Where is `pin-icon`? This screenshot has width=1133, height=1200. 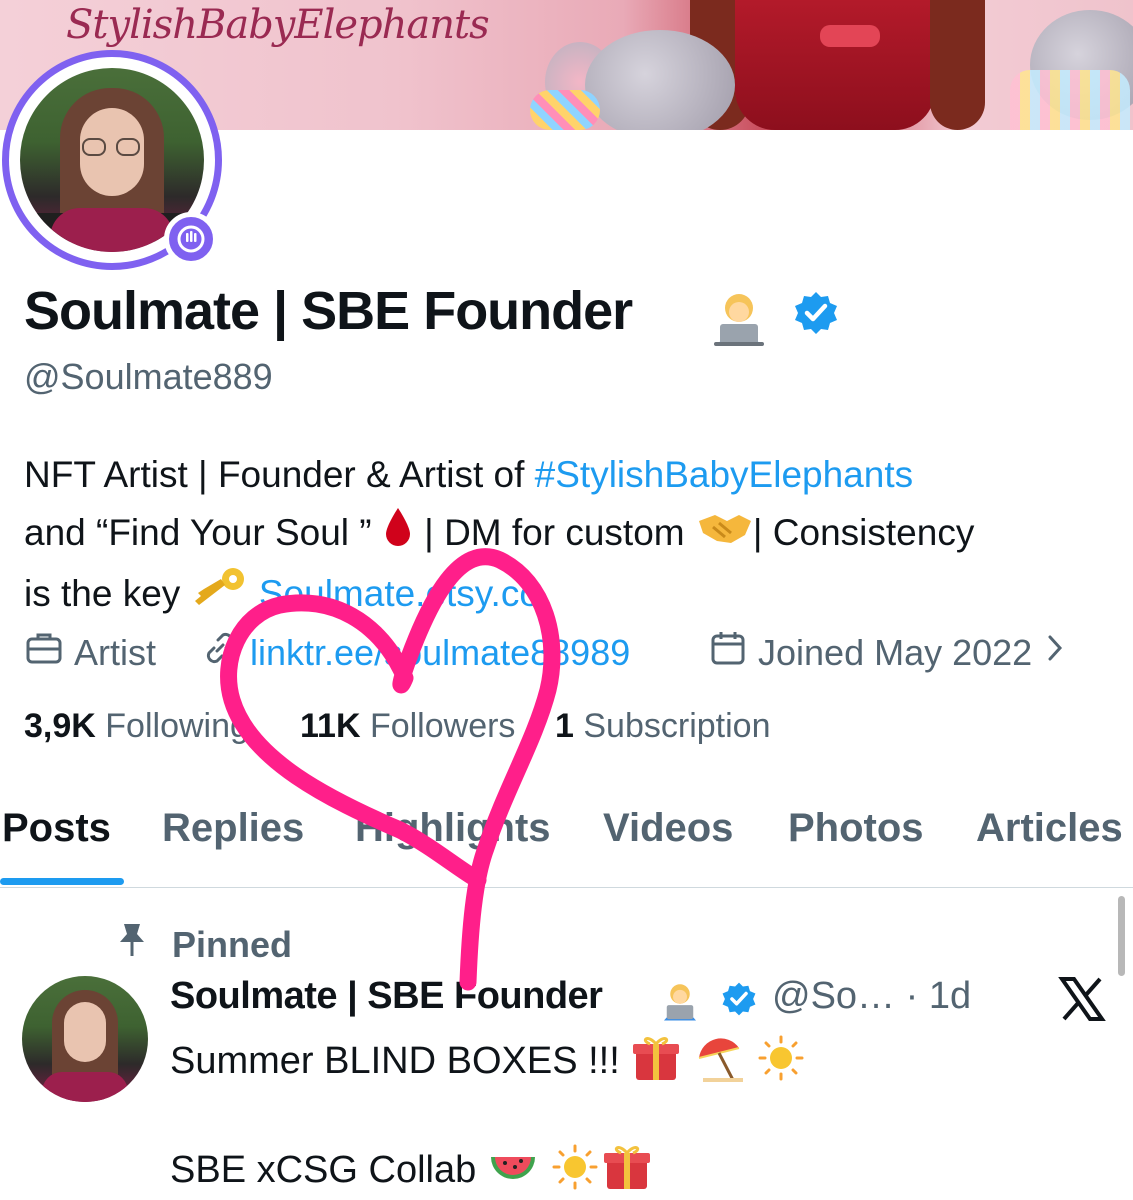
pin-icon is located at coordinates (132, 944).